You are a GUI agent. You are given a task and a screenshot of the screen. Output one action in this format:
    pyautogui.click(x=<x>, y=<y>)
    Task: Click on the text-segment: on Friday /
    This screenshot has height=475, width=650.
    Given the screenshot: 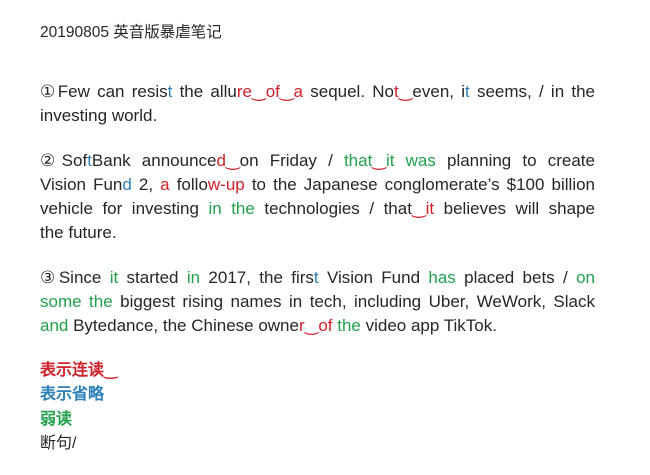 What is the action you would take?
    pyautogui.click(x=291, y=160)
    